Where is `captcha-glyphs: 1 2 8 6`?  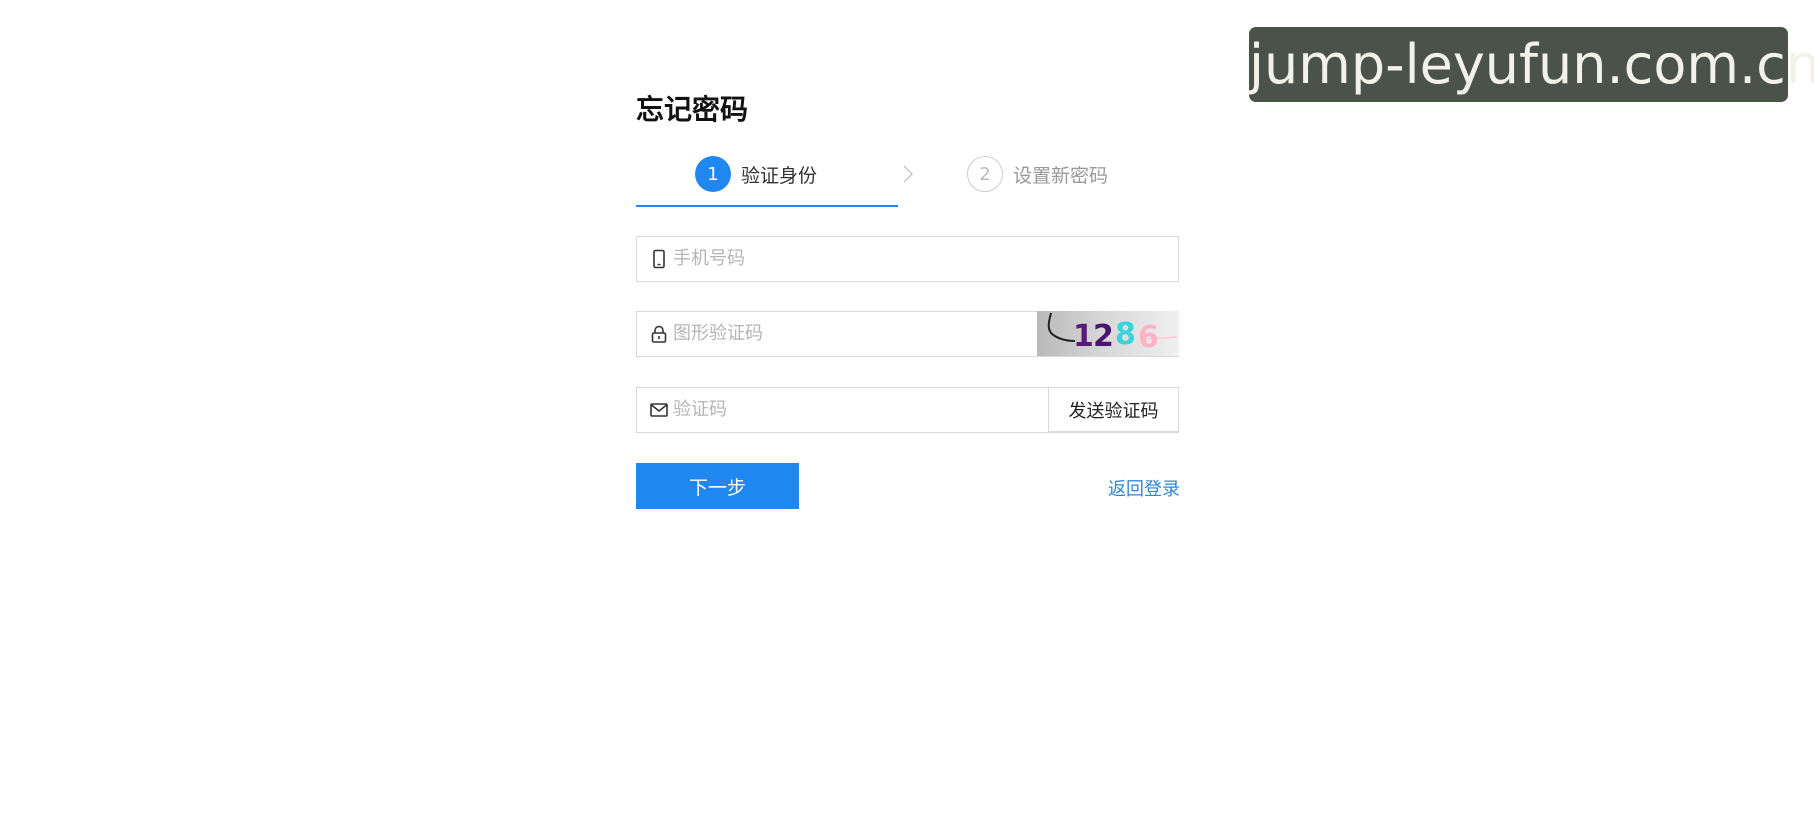
captcha-glyphs: 1 2 8 6 is located at coordinates (1112, 333).